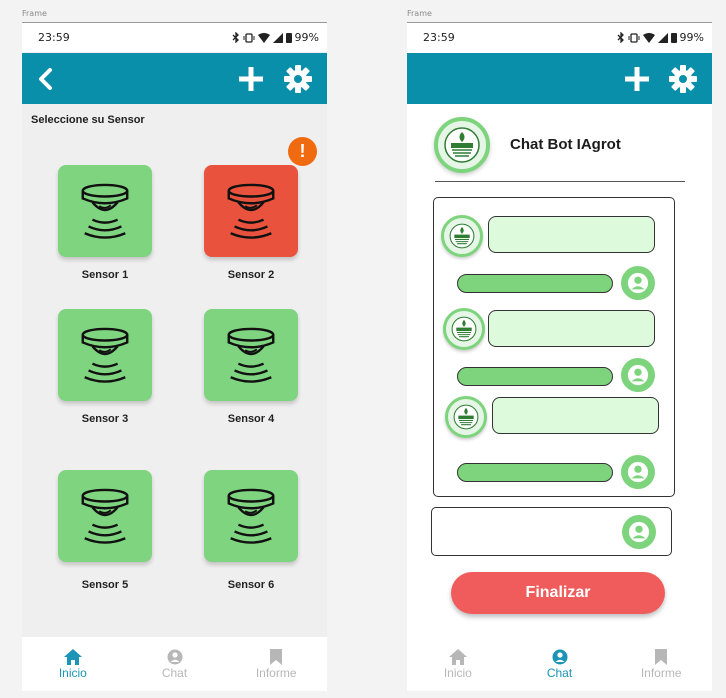 The image size is (726, 698). Describe the element at coordinates (560, 181) in the screenshot. I see `header-divider` at that location.